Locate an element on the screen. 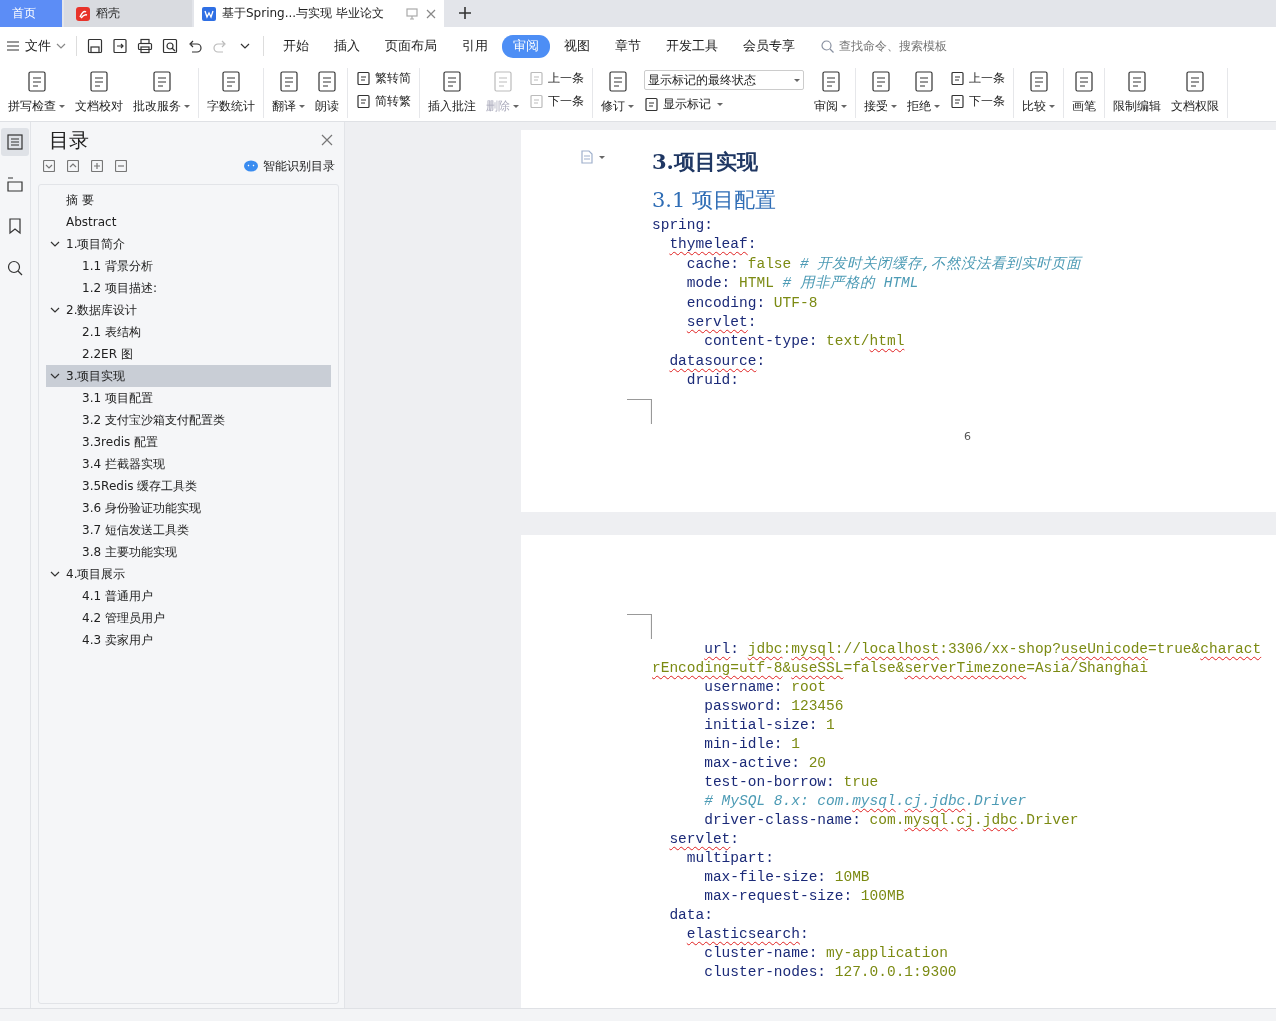 The height and width of the screenshot is (1021, 1276). collapse-all-icon is located at coordinates (49, 166).